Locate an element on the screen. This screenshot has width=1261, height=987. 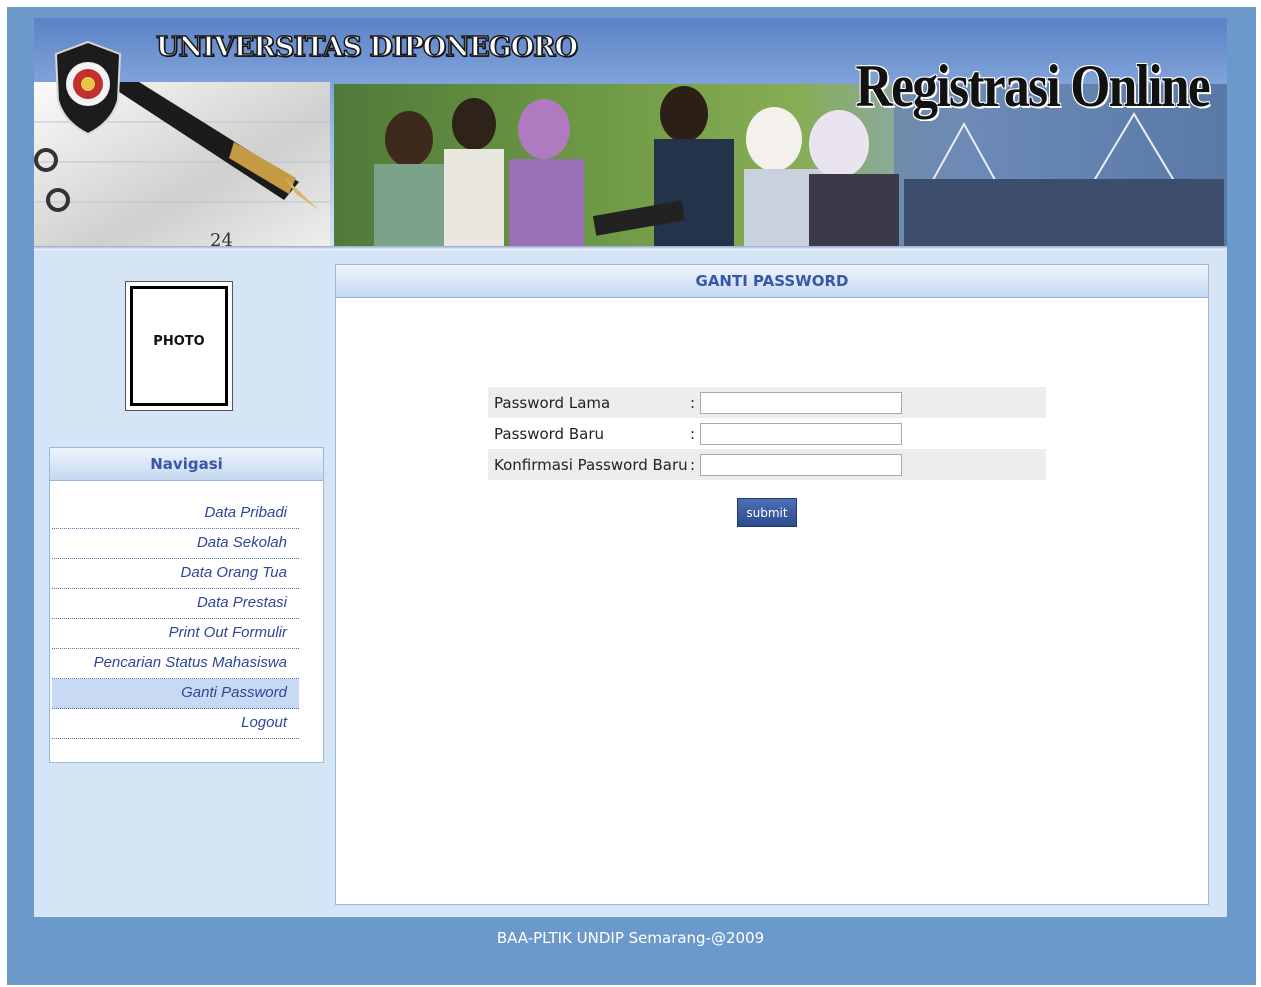
old-password-input is located at coordinates (801, 402).